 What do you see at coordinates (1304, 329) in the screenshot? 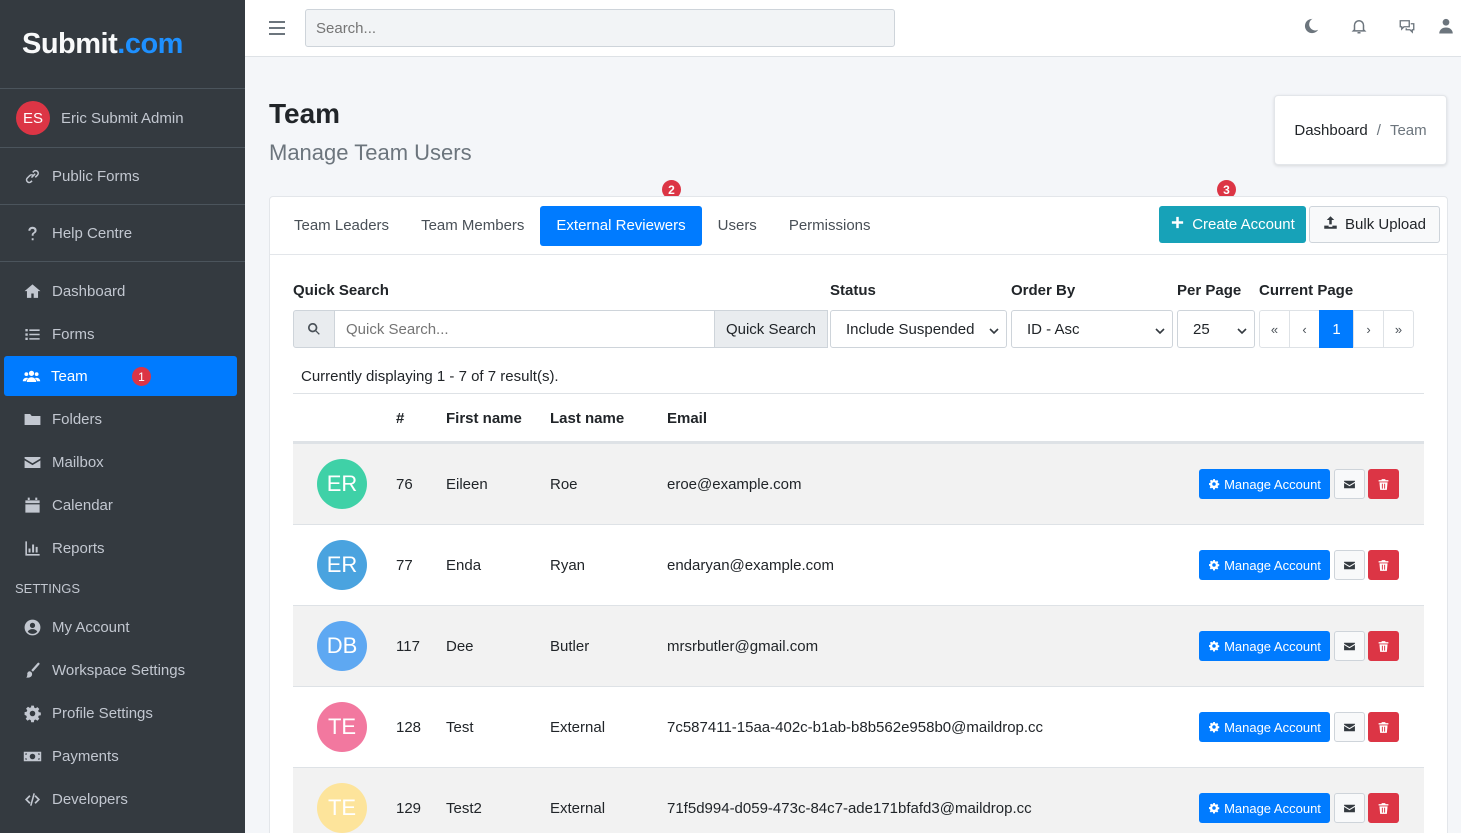
I see `page-prev-button: ‹` at bounding box center [1304, 329].